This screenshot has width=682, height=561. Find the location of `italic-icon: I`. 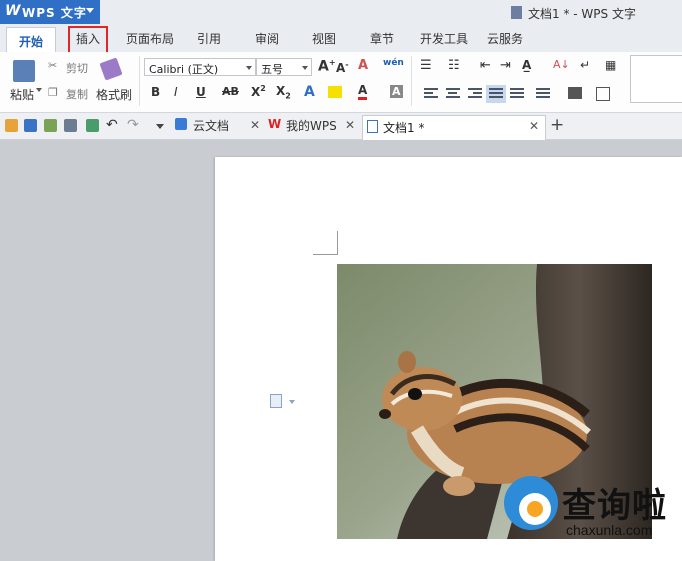

italic-icon: I is located at coordinates (176, 92).